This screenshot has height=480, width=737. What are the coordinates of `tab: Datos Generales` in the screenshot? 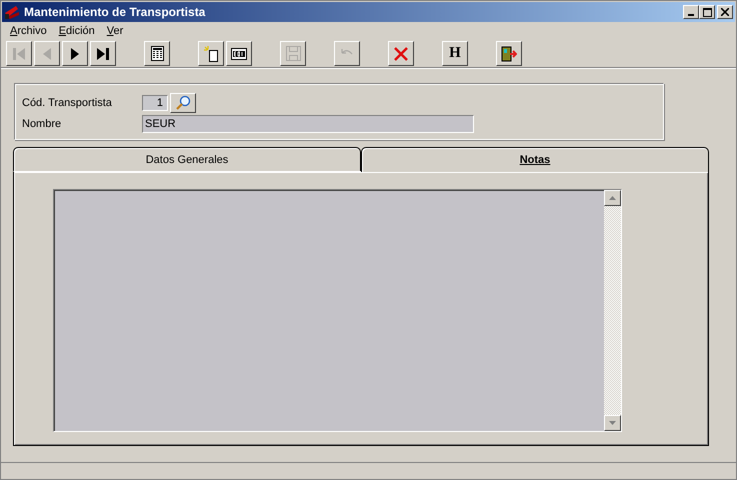 It's located at (187, 159).